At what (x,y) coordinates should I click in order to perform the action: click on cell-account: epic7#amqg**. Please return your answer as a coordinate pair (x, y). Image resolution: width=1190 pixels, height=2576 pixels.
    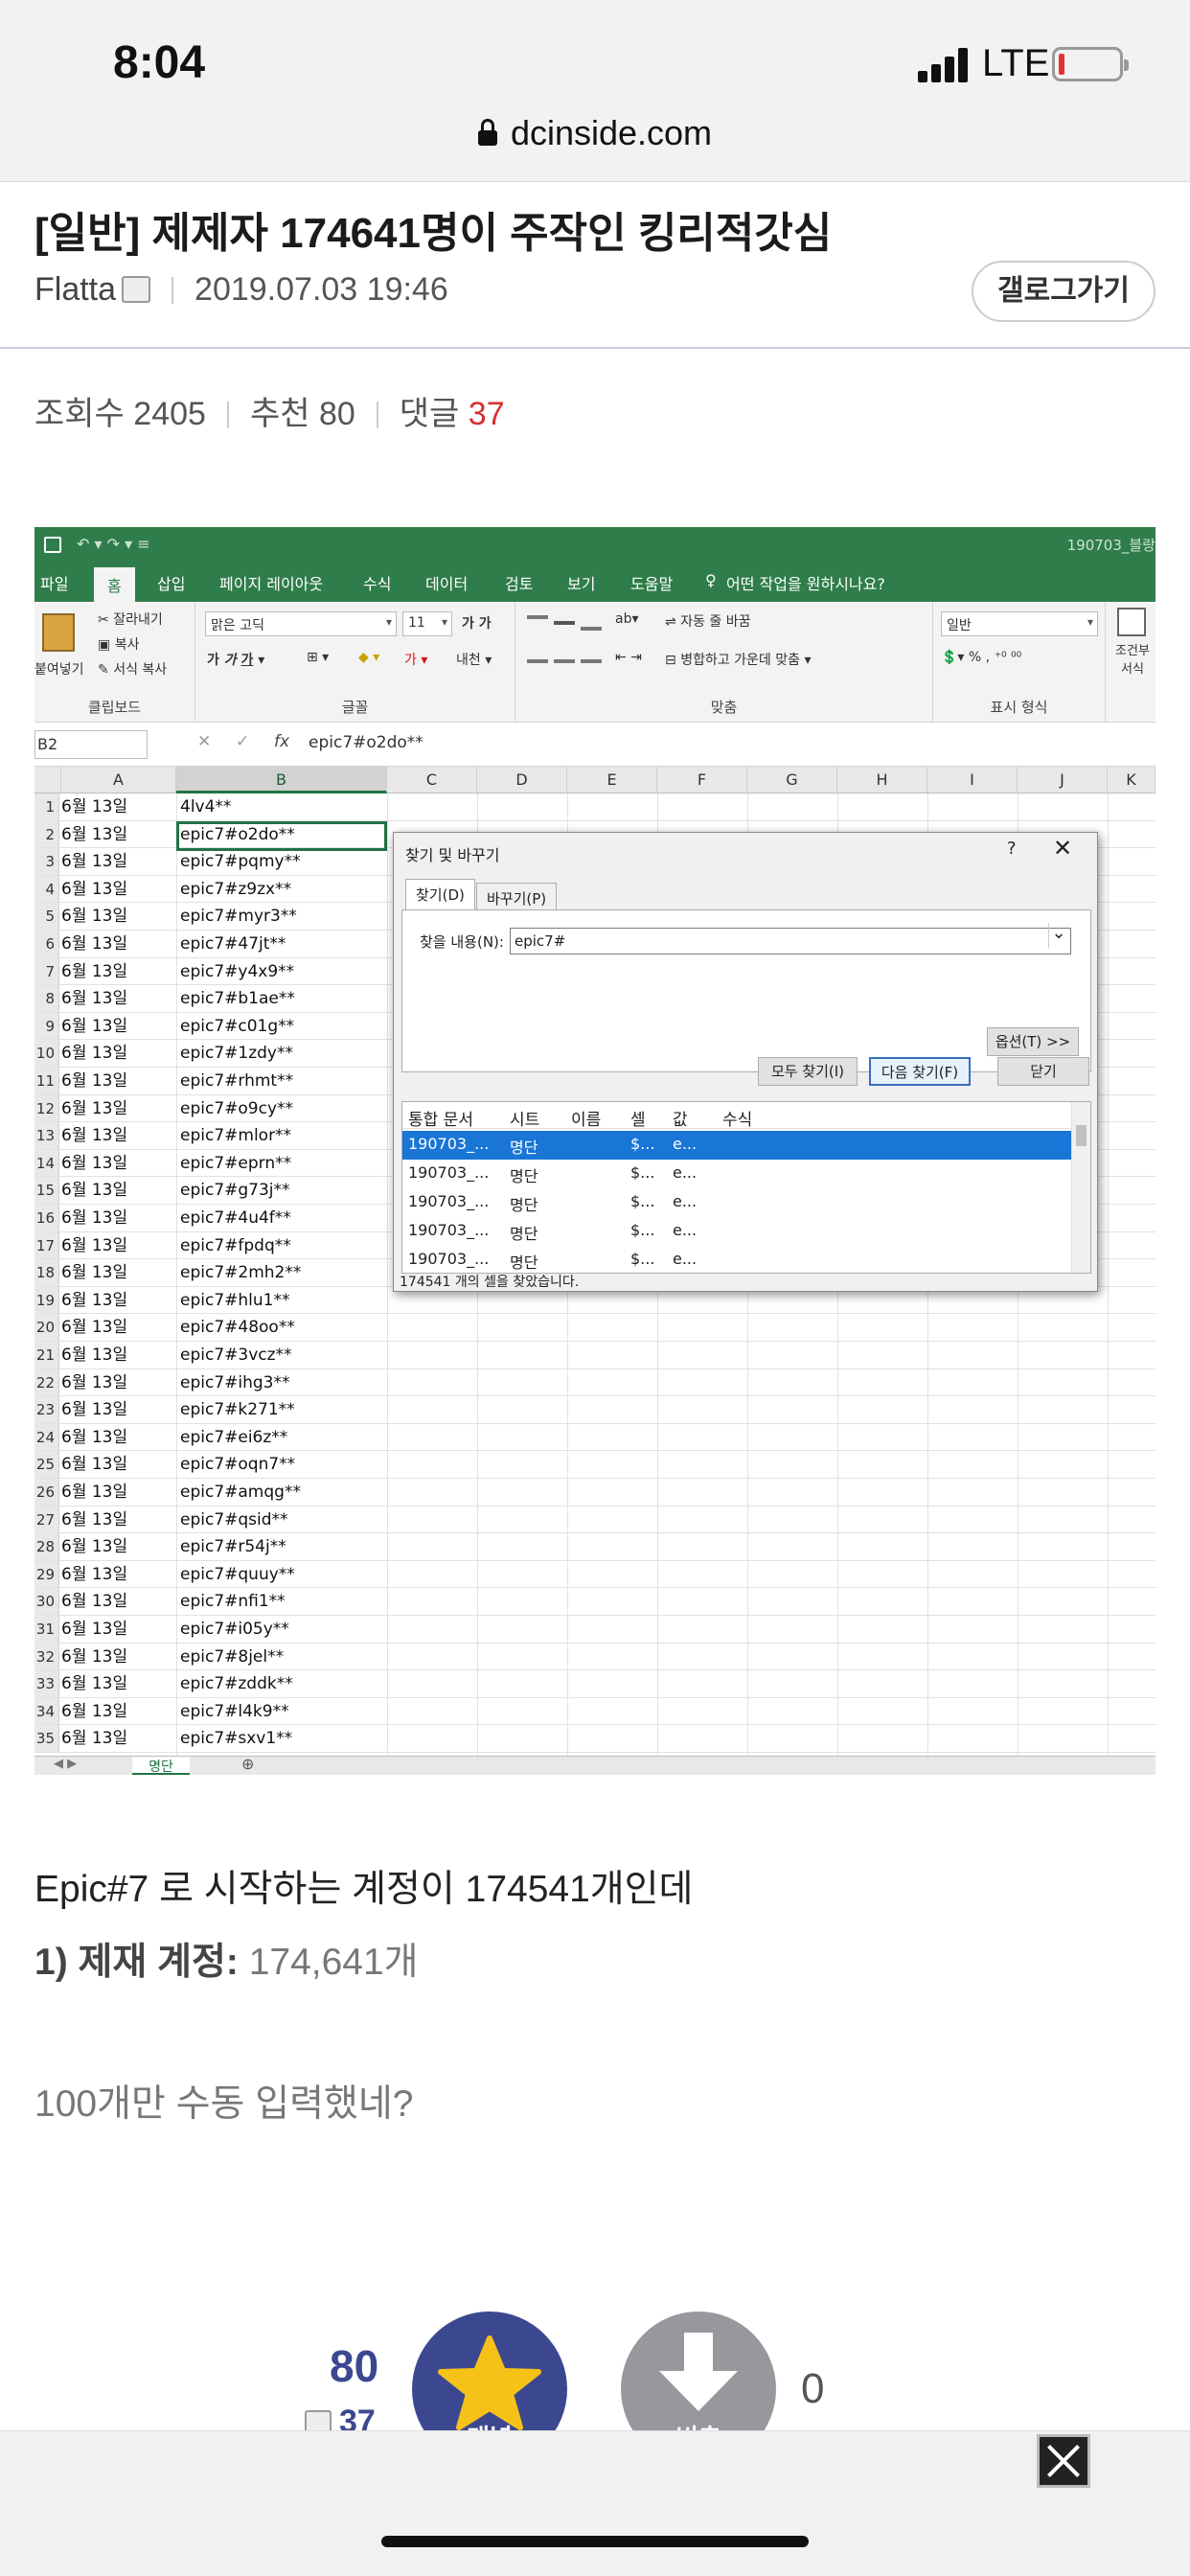
    Looking at the image, I should click on (241, 1492).